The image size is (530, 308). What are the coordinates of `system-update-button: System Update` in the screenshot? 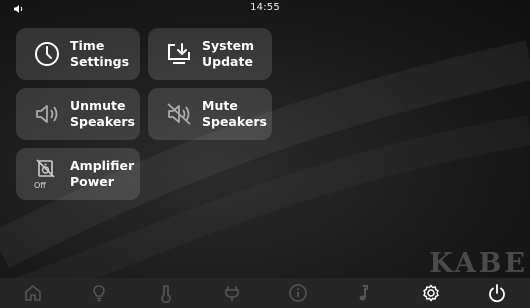 It's located at (210, 54).